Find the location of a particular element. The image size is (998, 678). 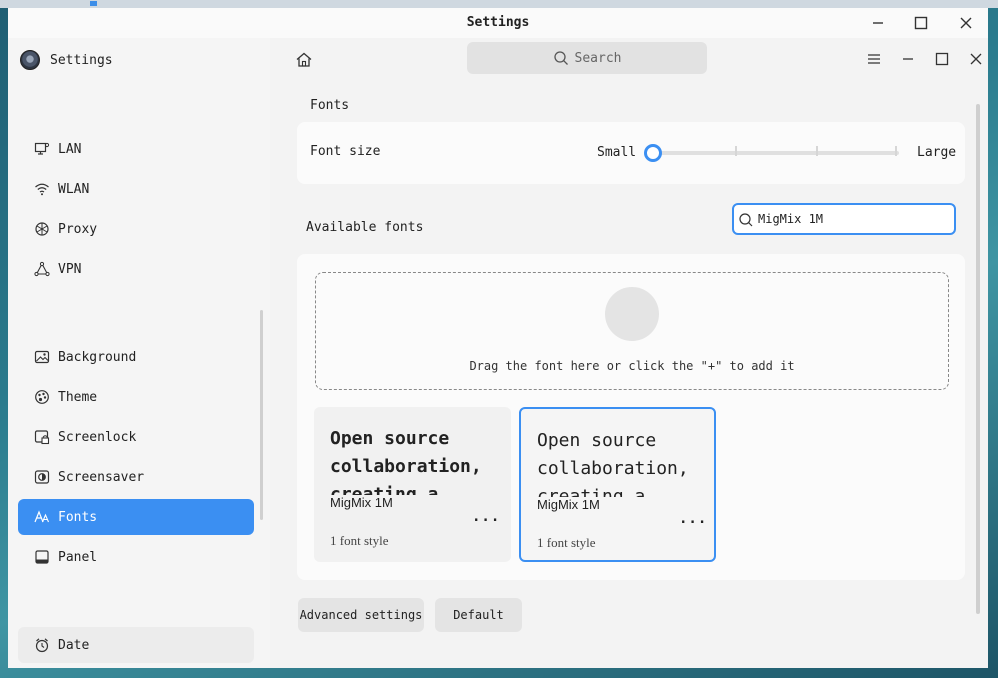

sidebar-item-label: Fonts is located at coordinates (78, 517).